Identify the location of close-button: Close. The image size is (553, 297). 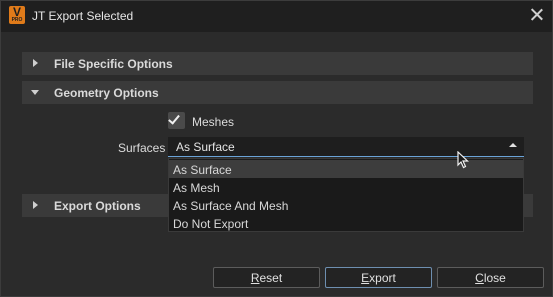
(490, 277).